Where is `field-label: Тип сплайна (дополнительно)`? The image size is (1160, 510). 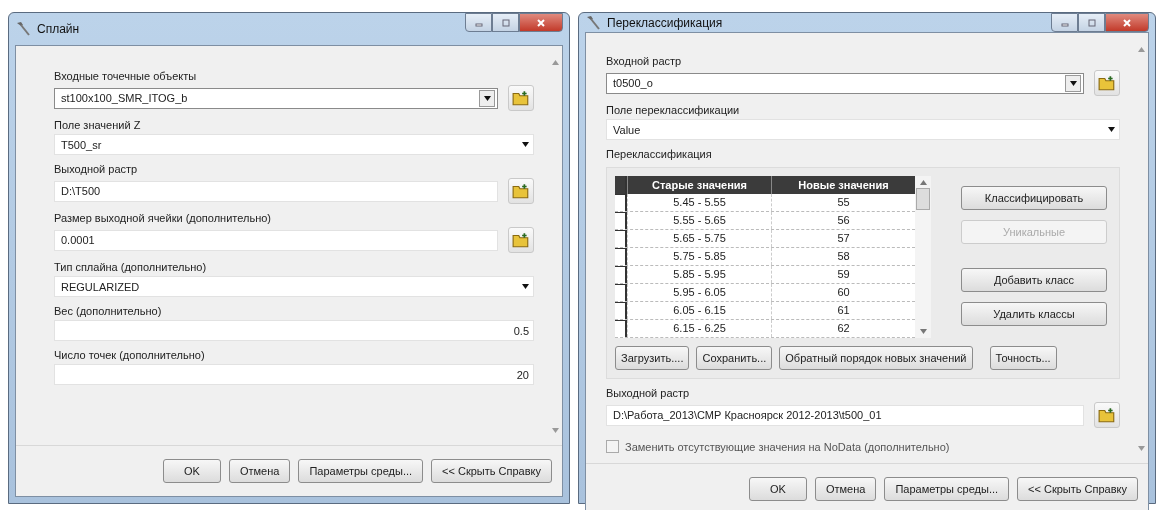 field-label: Тип сплайна (дополнительно) is located at coordinates (130, 267).